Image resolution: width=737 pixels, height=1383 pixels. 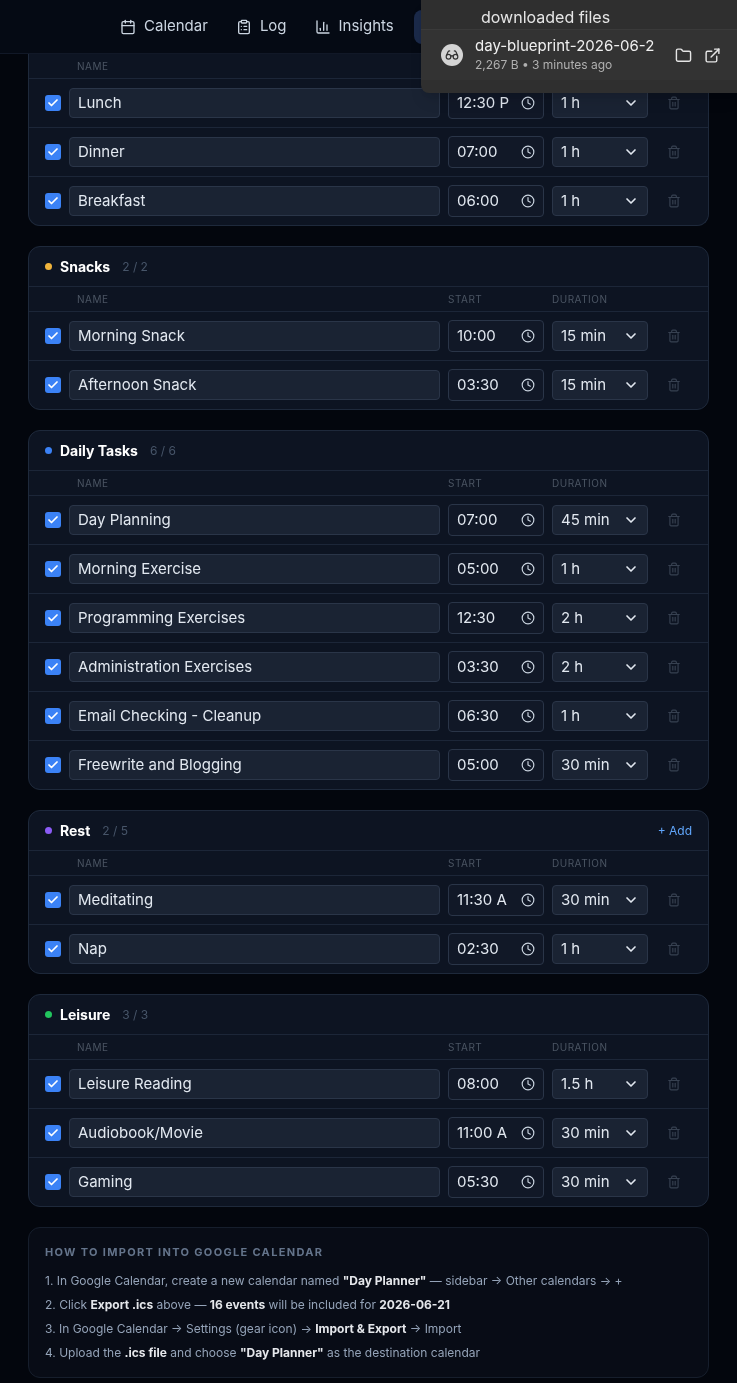 I want to click on duration-select: 1.5 h, so click(x=600, y=1084).